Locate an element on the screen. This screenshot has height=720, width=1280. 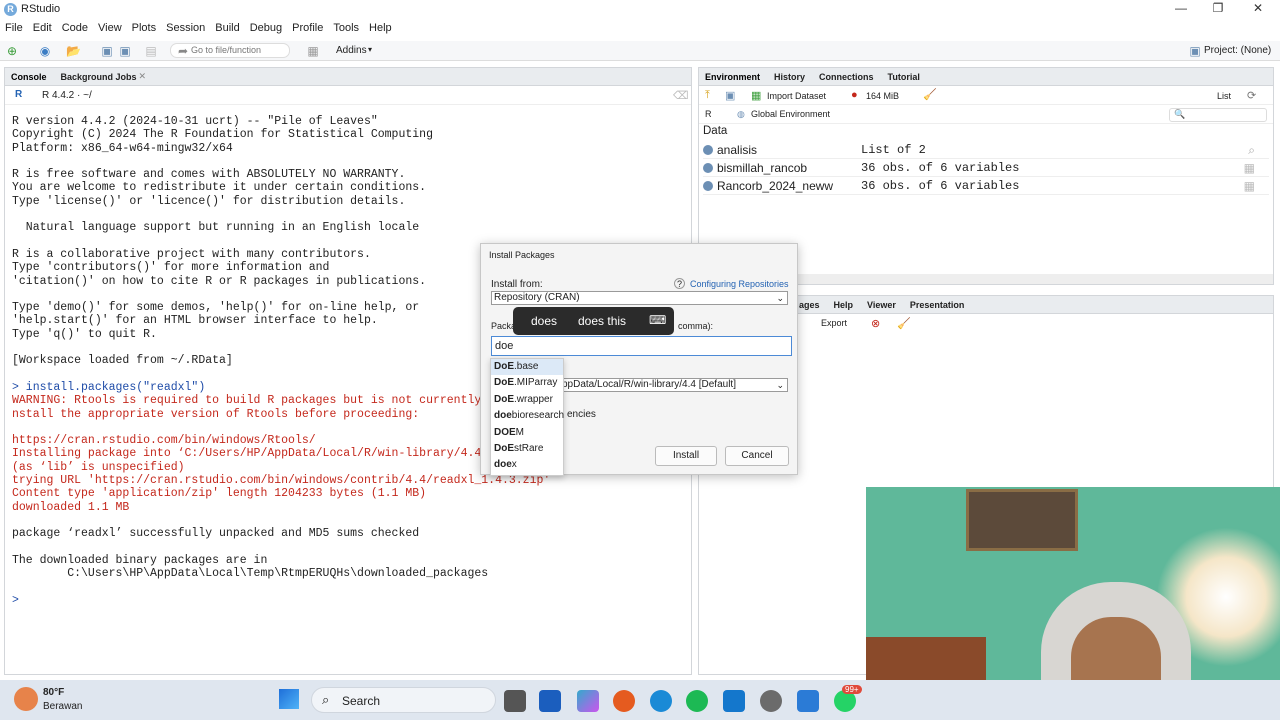
cancel-button: Cancel is located at coordinates (757, 456).